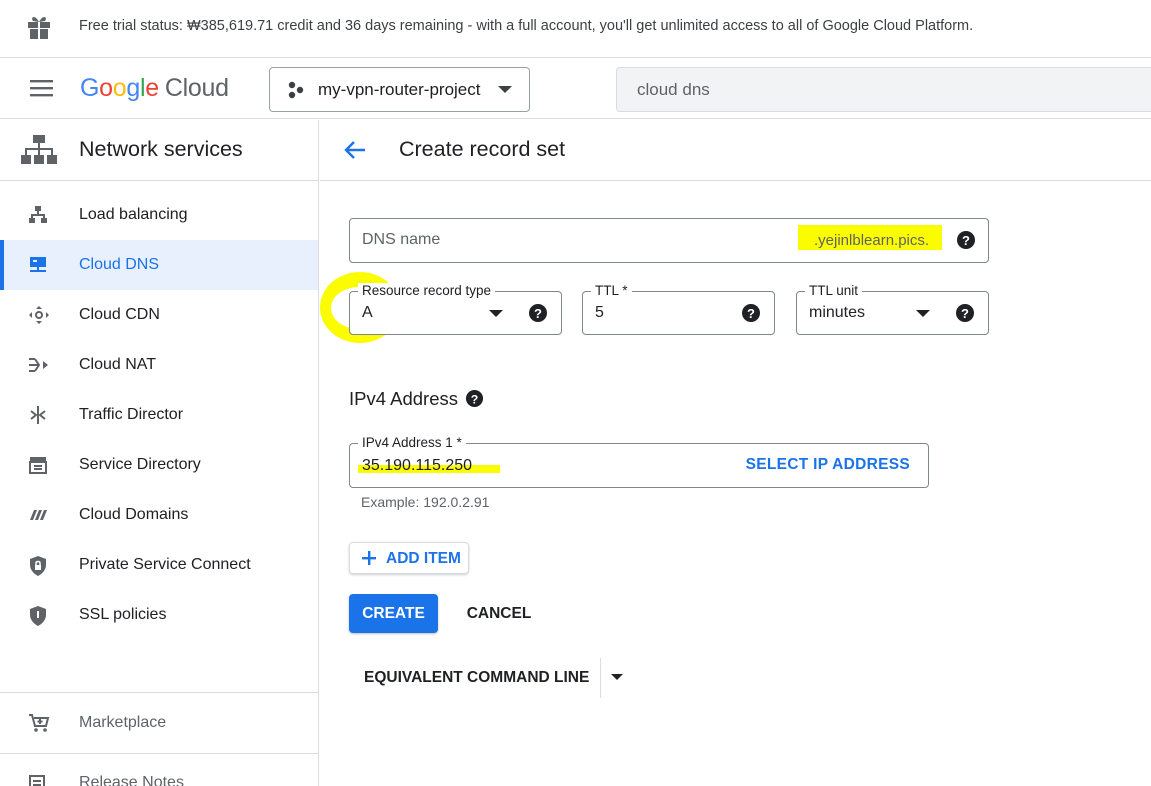 The image size is (1151, 786). What do you see at coordinates (90, 88) in the screenshot?
I see `logo-letter: G` at bounding box center [90, 88].